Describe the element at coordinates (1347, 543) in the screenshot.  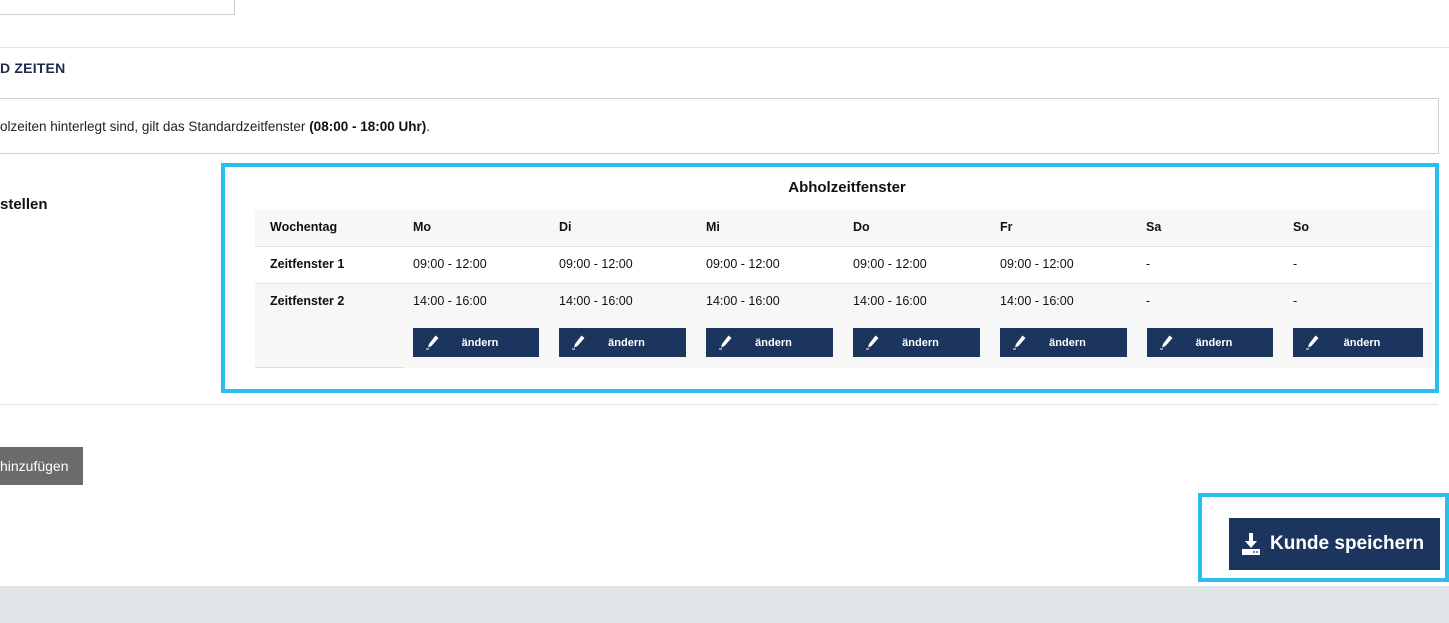
I see `save-button-label: Kunde speichern` at that location.